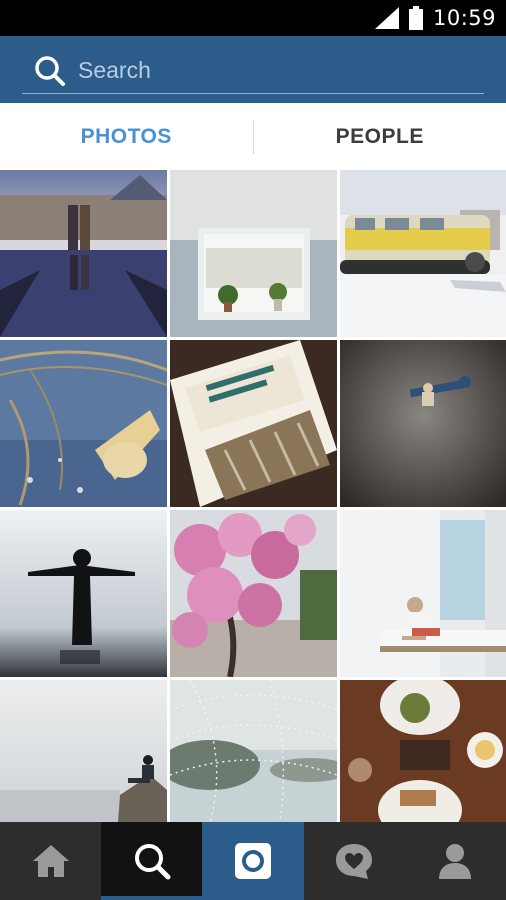 This screenshot has width=506, height=900. I want to click on search-header, so click(253, 69).